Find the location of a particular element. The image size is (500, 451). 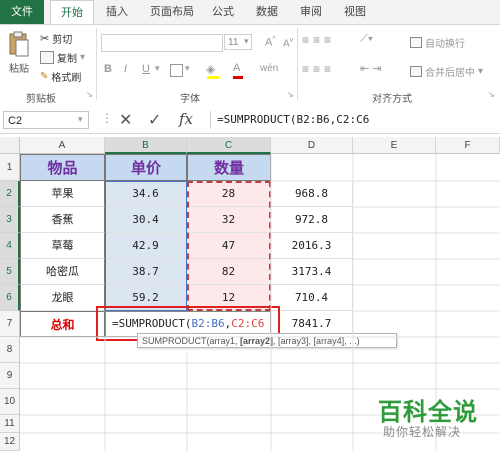

cancel-button: ✕ is located at coordinates (125, 120).